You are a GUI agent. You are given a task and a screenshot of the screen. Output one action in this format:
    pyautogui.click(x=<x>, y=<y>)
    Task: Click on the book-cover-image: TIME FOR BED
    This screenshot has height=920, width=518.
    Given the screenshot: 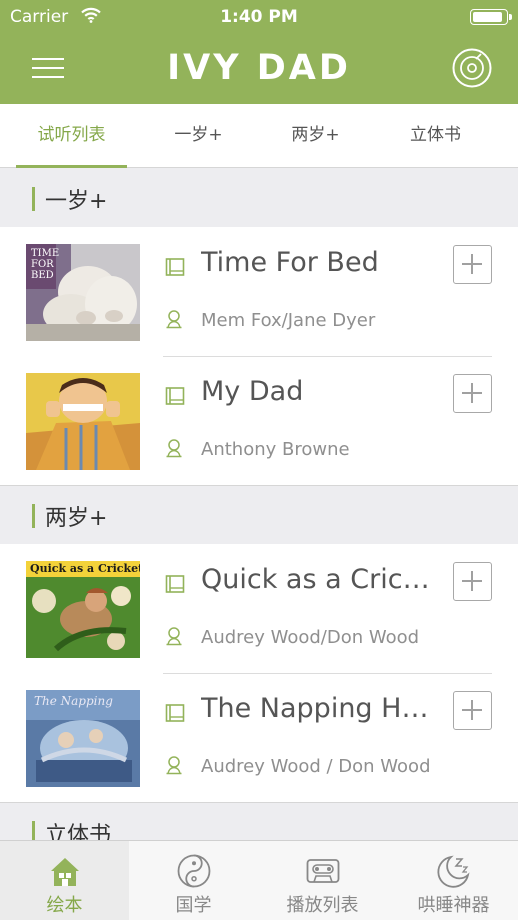 What is the action you would take?
    pyautogui.click(x=83, y=292)
    